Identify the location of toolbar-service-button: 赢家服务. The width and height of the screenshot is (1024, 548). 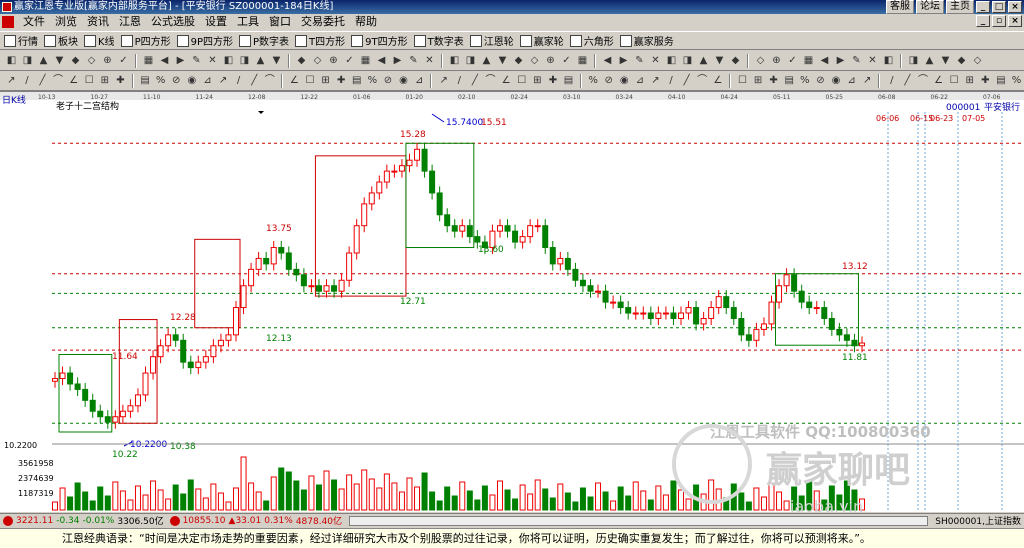
(646, 40).